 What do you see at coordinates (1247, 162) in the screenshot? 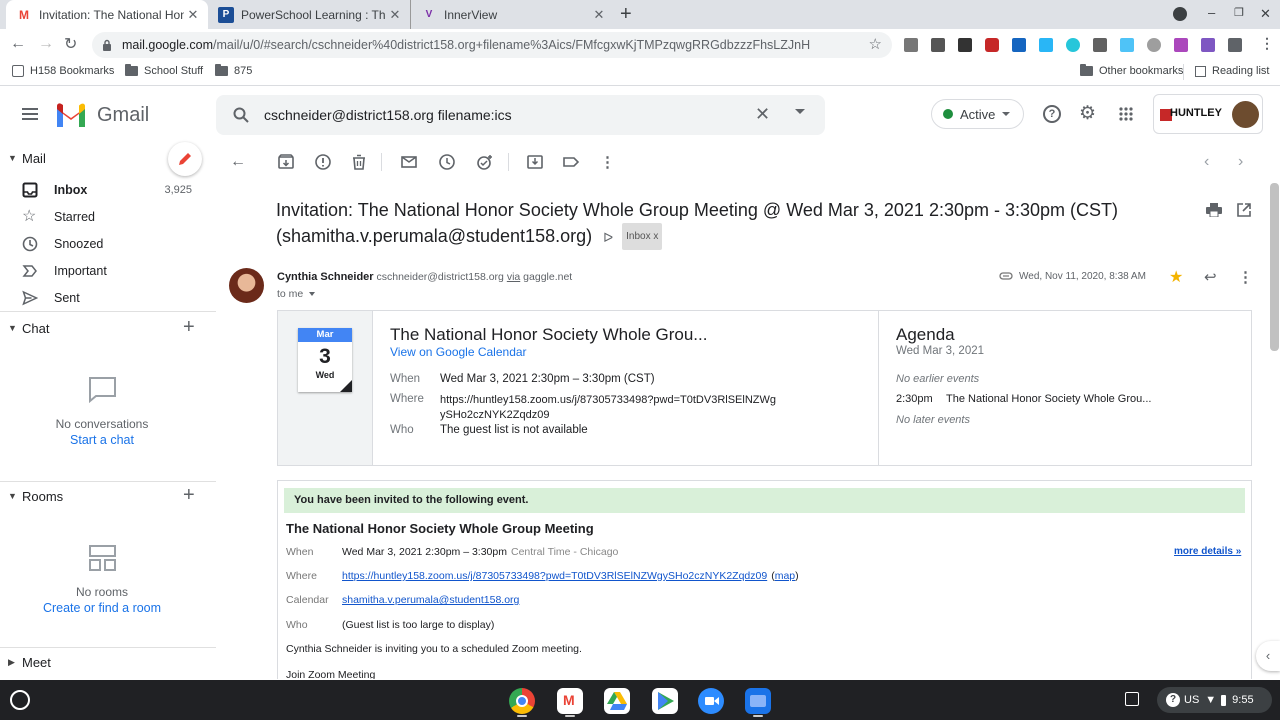
I see `older-chevron-icon: ›` at bounding box center [1247, 162].